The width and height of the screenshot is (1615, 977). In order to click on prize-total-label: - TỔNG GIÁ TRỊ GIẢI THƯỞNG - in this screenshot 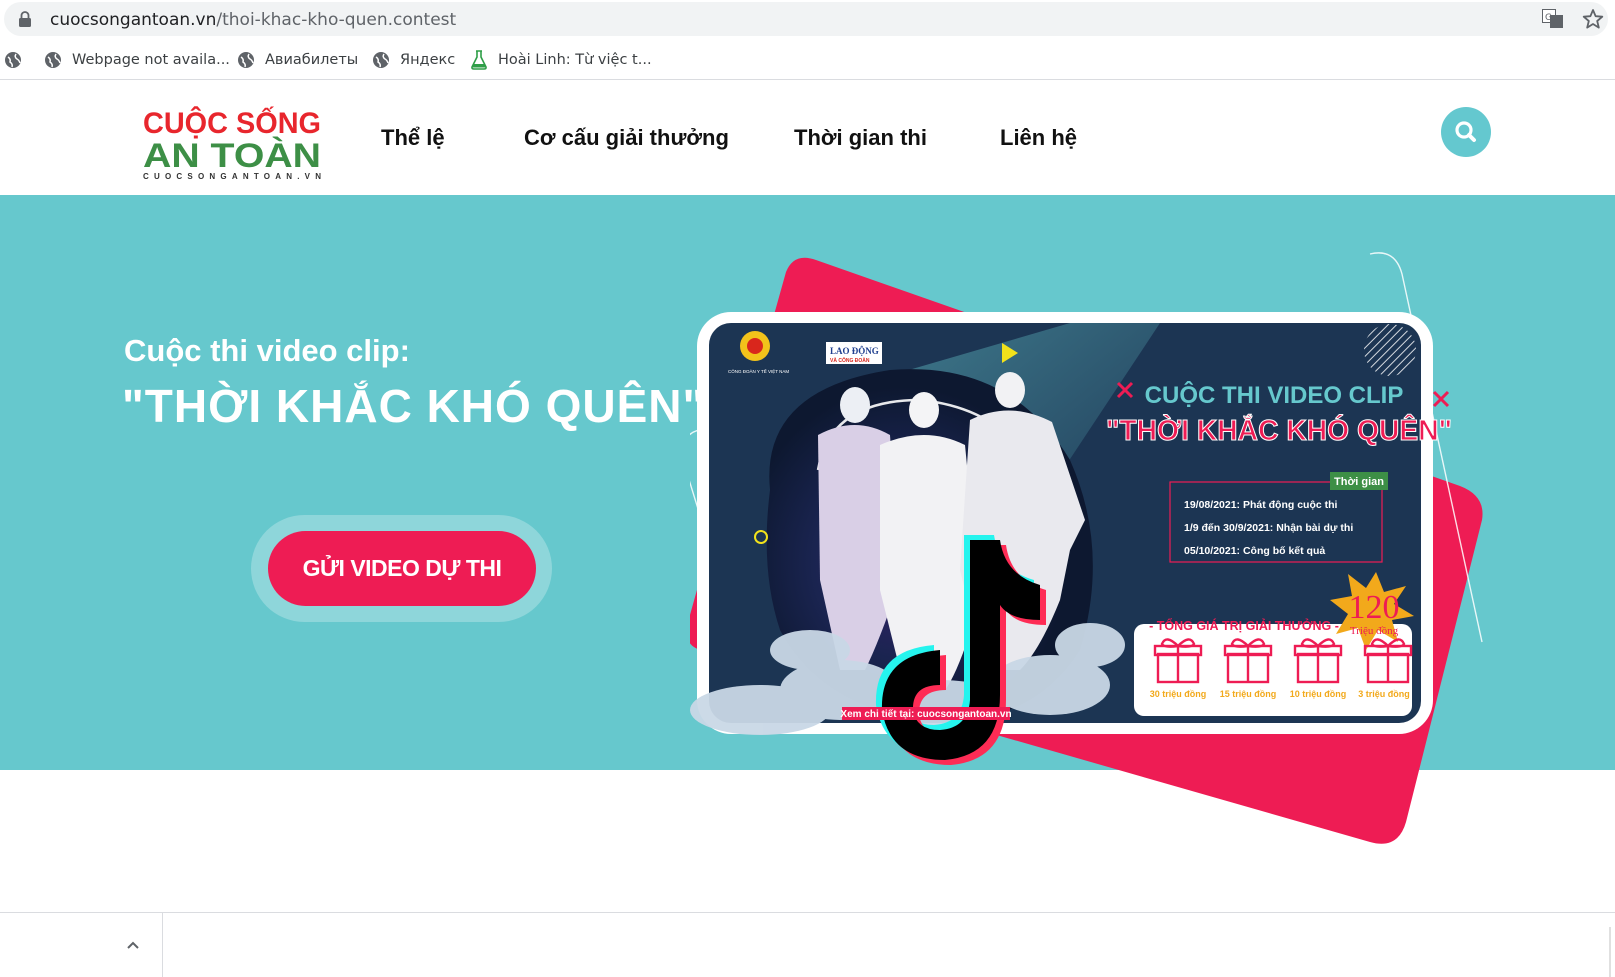, I will do `click(1244, 625)`.